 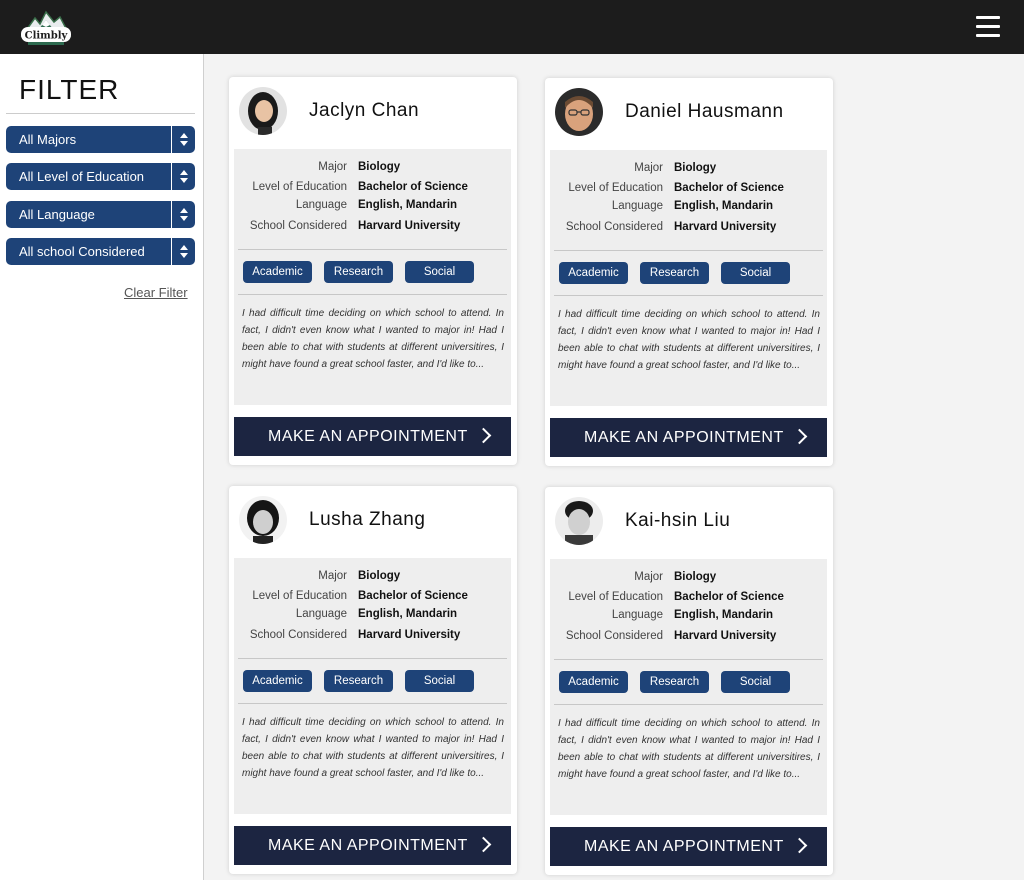 What do you see at coordinates (82, 251) in the screenshot?
I see `select-value: All school Considered` at bounding box center [82, 251].